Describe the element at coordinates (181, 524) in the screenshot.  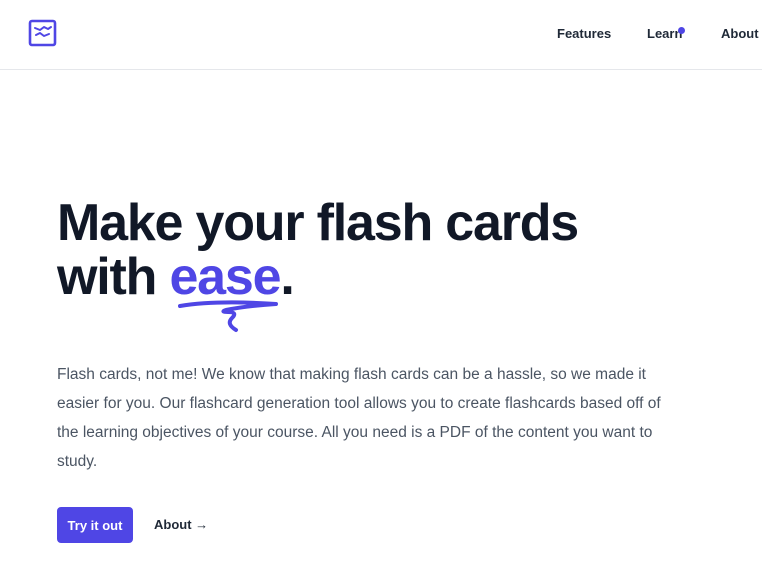
I see `about-link: About →` at that location.